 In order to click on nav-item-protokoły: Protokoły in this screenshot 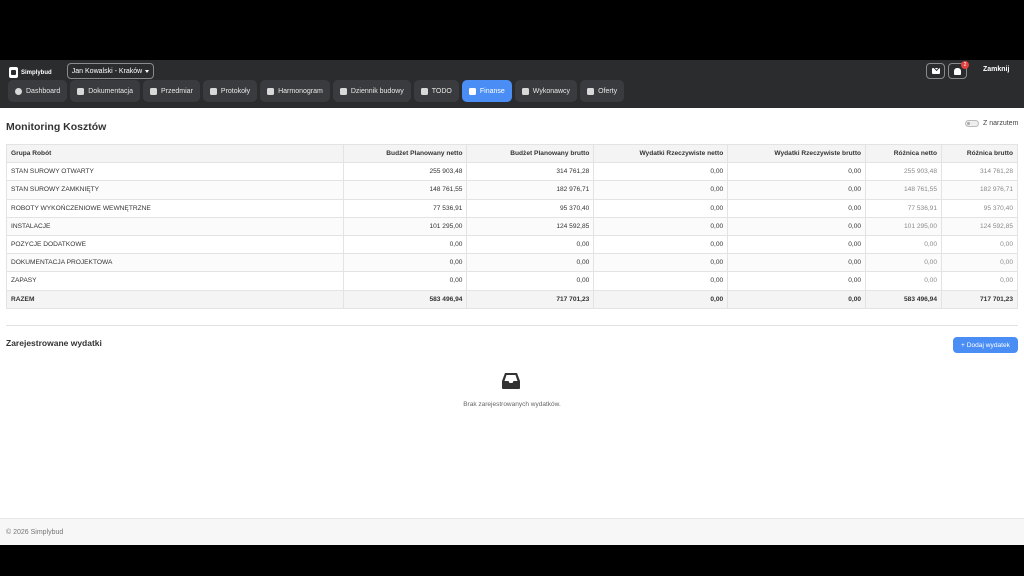, I will do `click(230, 91)`.